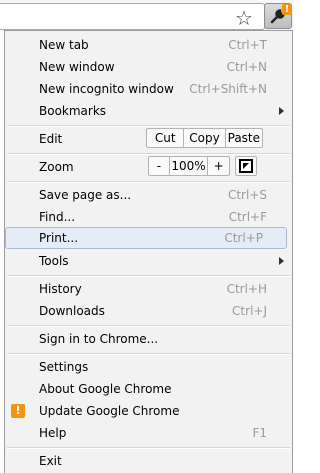  I want to click on menu-item-zoom: Zoom - 100% +, so click(148, 167).